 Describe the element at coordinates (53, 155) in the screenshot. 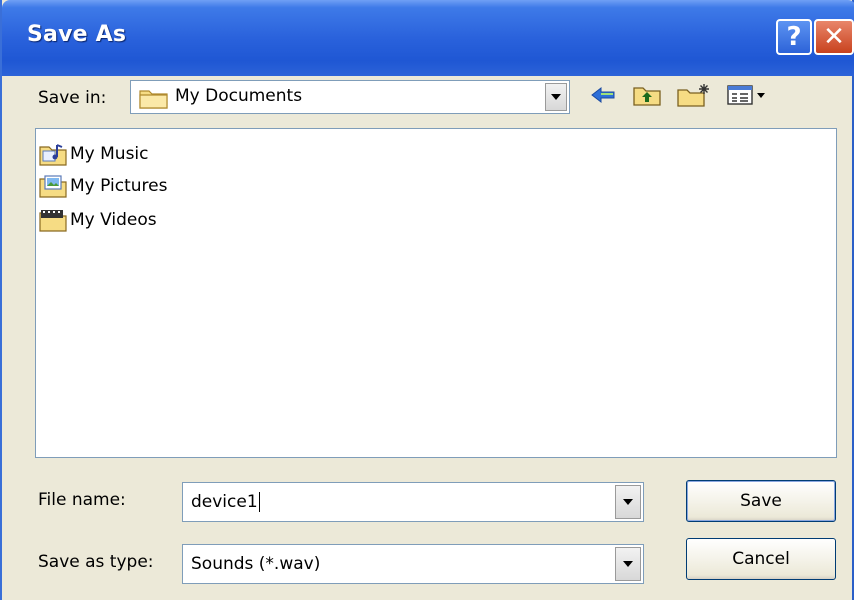

I see `music-folder-icon` at that location.